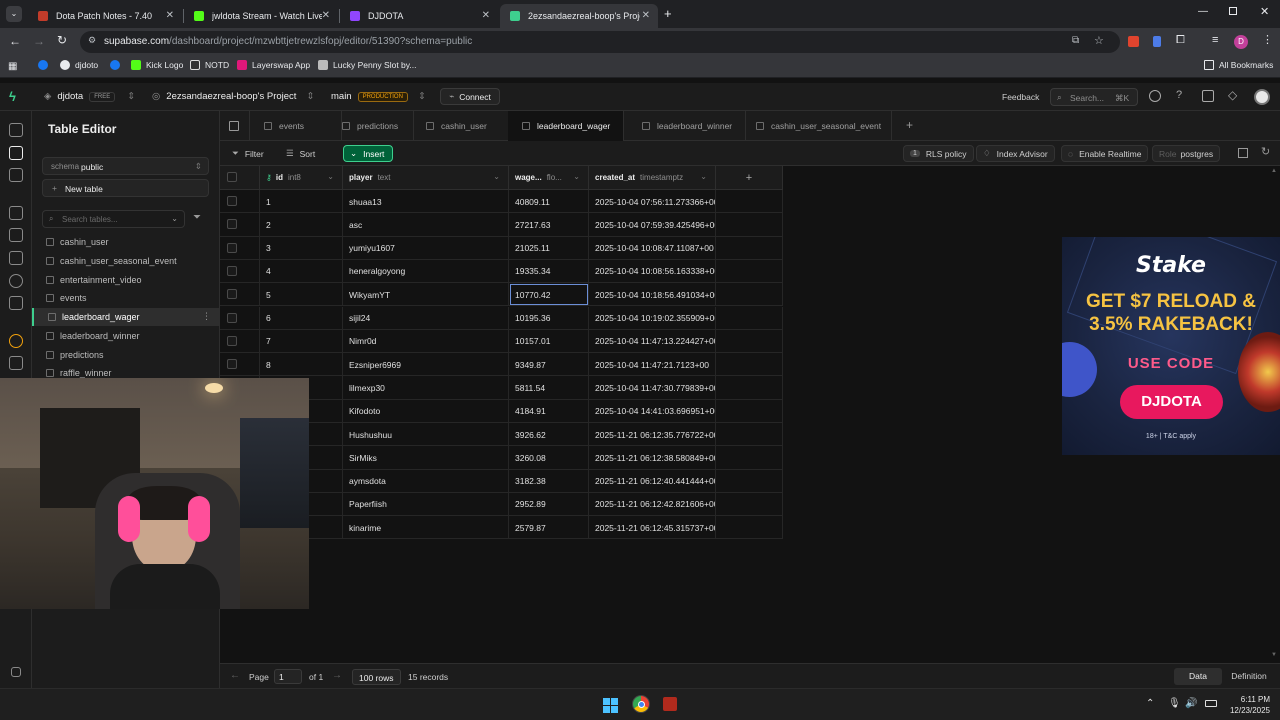 Image resolution: width=1280 pixels, height=720 pixels. What do you see at coordinates (426, 411) in the screenshot?
I see `cell-player: Kifodoto` at bounding box center [426, 411].